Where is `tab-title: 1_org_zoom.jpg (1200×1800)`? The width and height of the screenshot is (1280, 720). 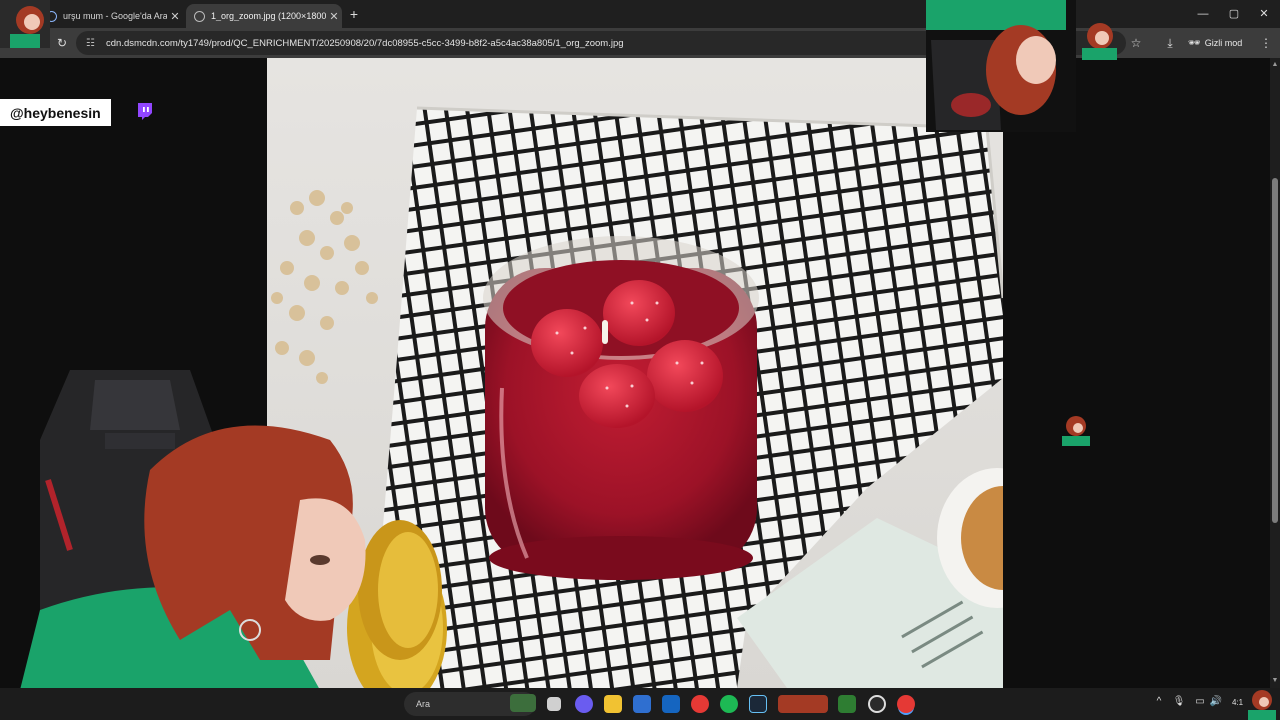
tab-title: 1_org_zoom.jpg (1200×1800) is located at coordinates (268, 16).